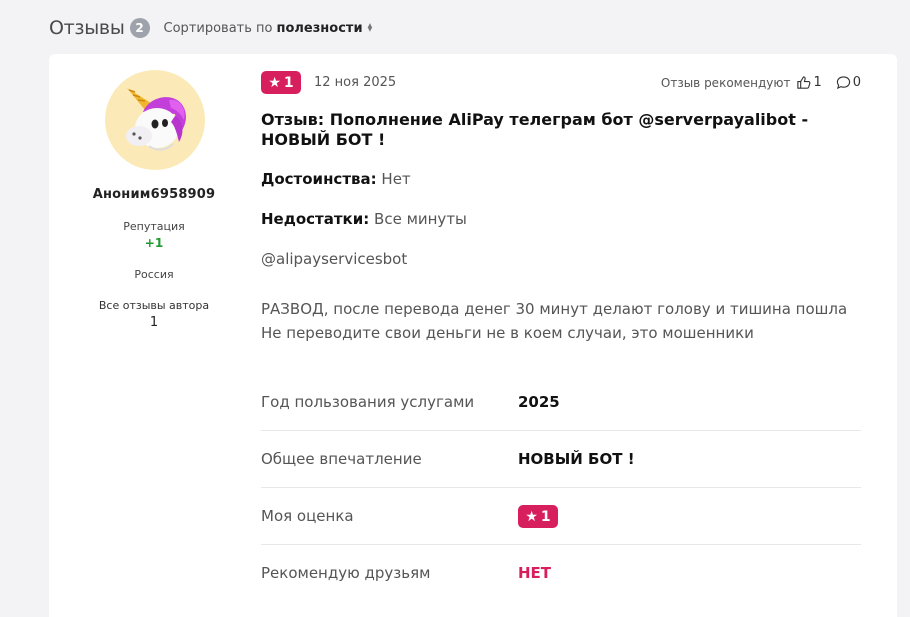  I want to click on all-reviews-link: Все отзывы автора, so click(154, 305).